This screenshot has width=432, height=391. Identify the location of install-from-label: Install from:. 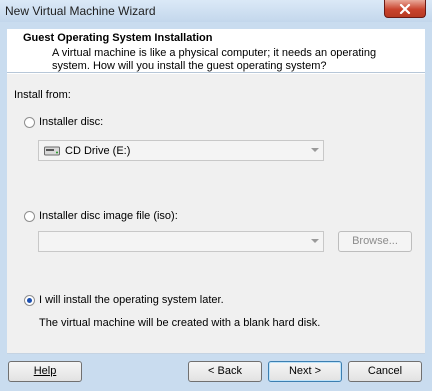
(42, 95).